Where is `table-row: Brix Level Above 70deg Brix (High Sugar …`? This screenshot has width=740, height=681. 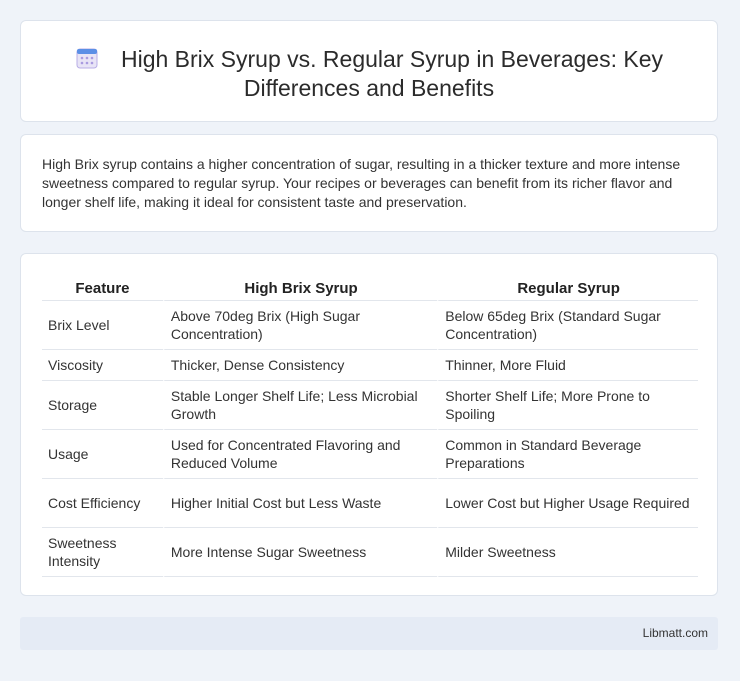
table-row: Brix Level Above 70deg Brix (High Sugar … is located at coordinates (370, 325).